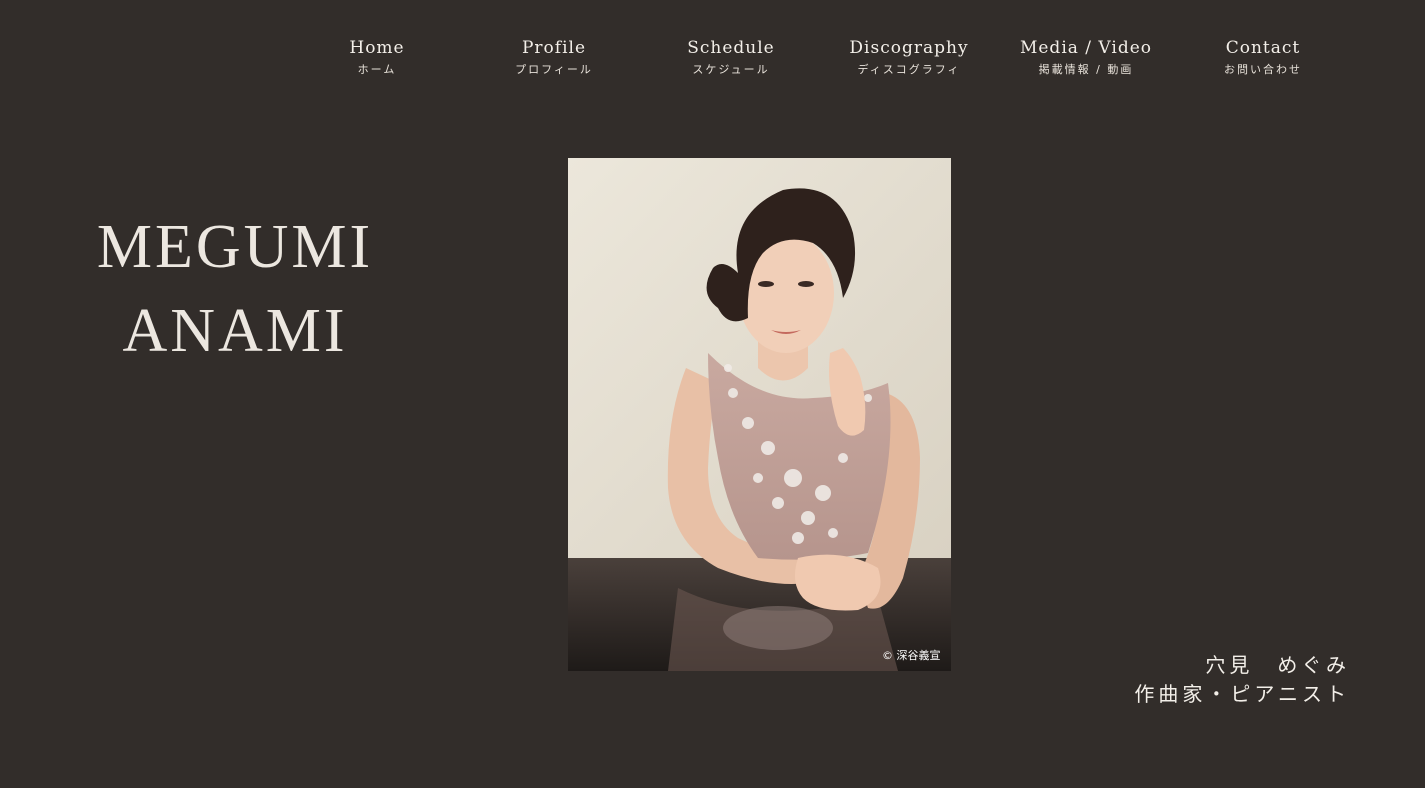  What do you see at coordinates (1263, 48) in the screenshot?
I see `nav-contact-label: Contact` at bounding box center [1263, 48].